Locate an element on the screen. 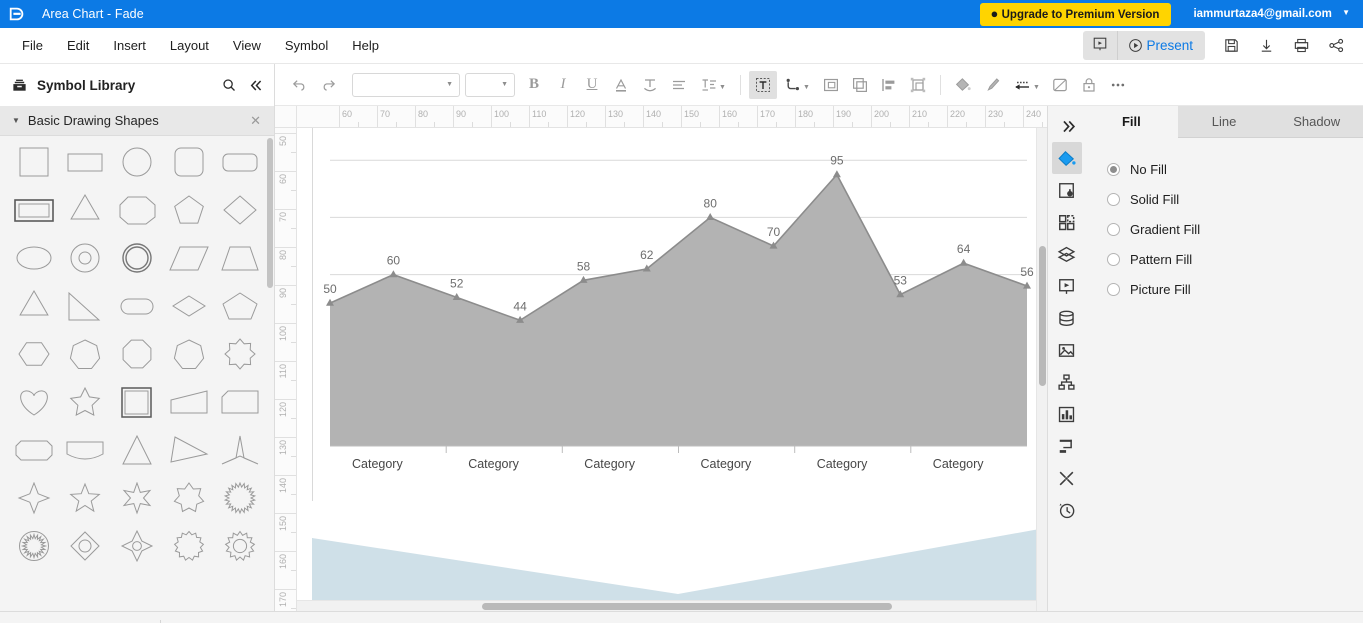 This screenshot has width=1363, height=623. shape-rounded-square is located at coordinates (189, 166).